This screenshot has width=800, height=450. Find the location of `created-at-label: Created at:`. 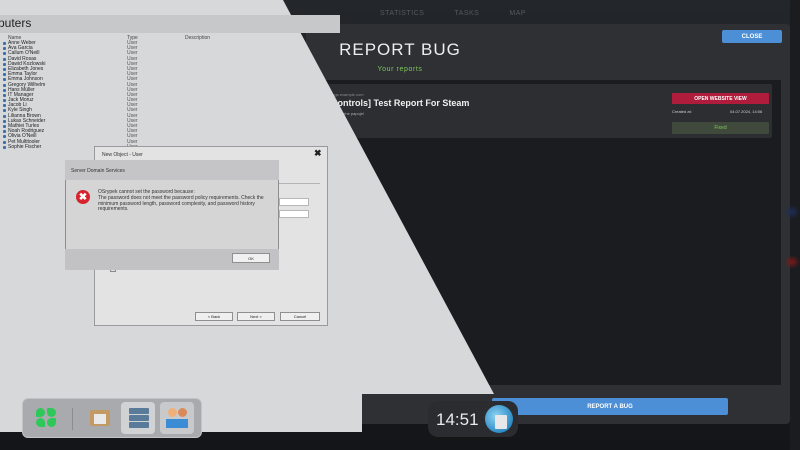

created-at-label: Created at: is located at coordinates (682, 111).